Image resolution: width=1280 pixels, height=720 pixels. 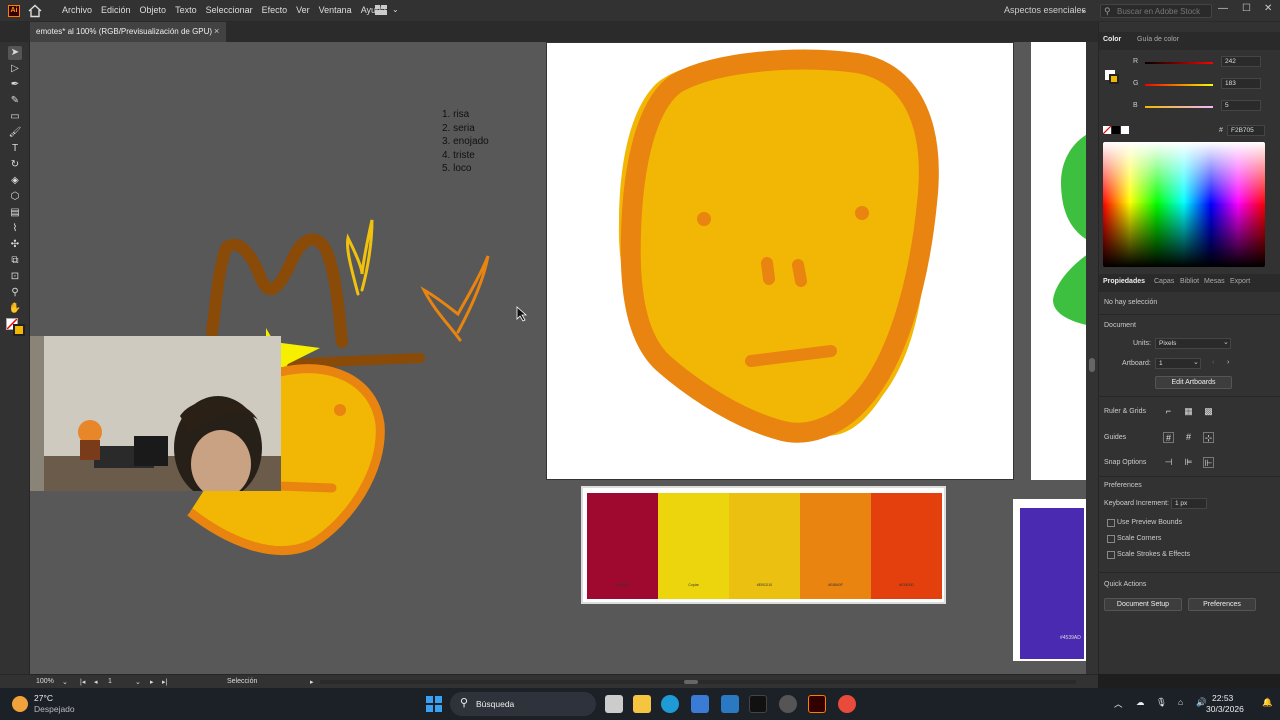 I want to click on blend-tool-icon: ⧉, so click(x=15, y=261).